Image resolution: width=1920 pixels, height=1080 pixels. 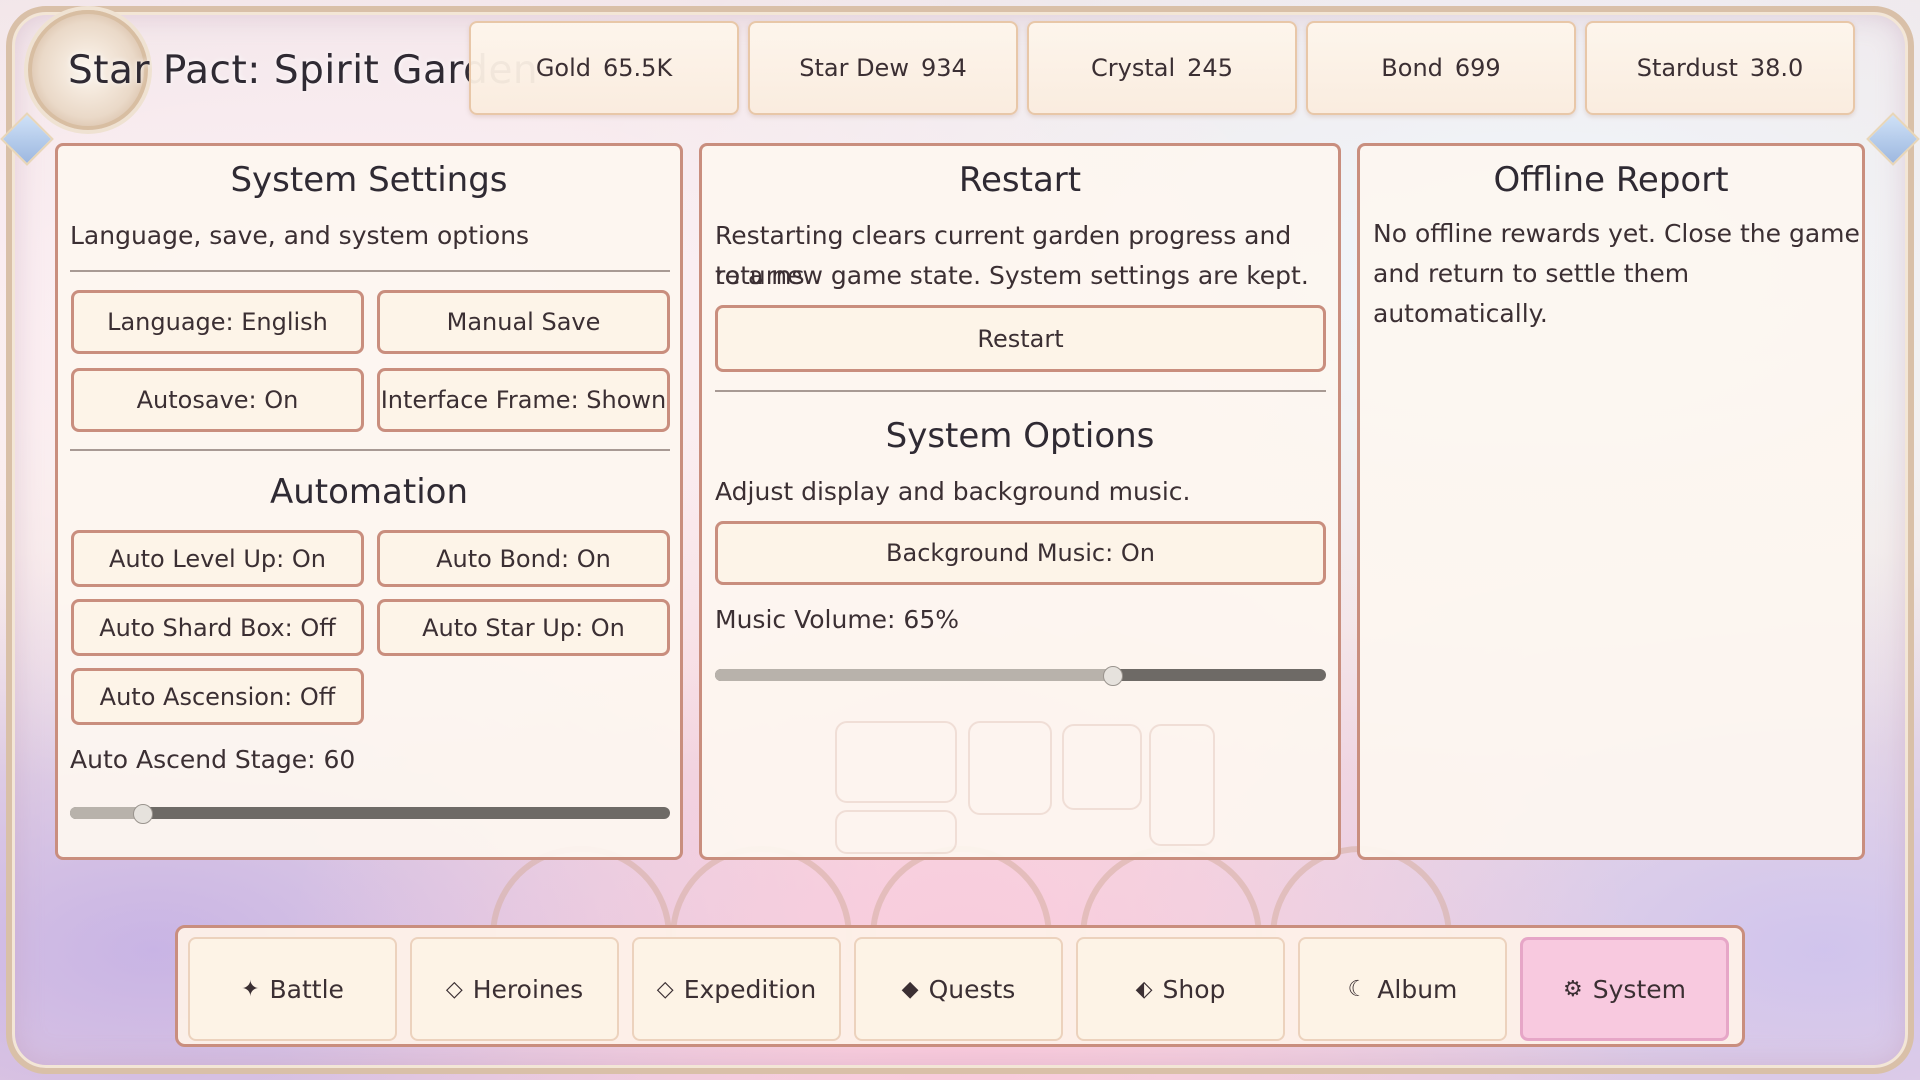 I want to click on resource-label: Crystal, so click(x=1133, y=68).